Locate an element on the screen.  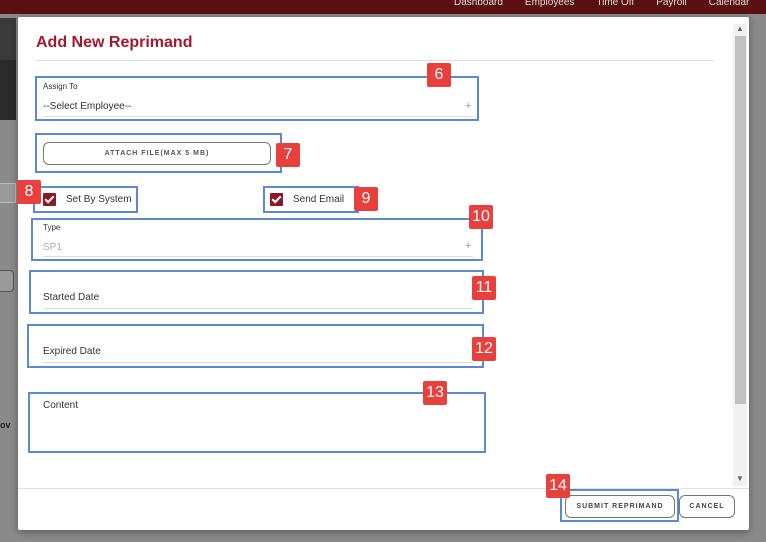
scroll-down-arrow-icon: ▼ is located at coordinates (740, 478).